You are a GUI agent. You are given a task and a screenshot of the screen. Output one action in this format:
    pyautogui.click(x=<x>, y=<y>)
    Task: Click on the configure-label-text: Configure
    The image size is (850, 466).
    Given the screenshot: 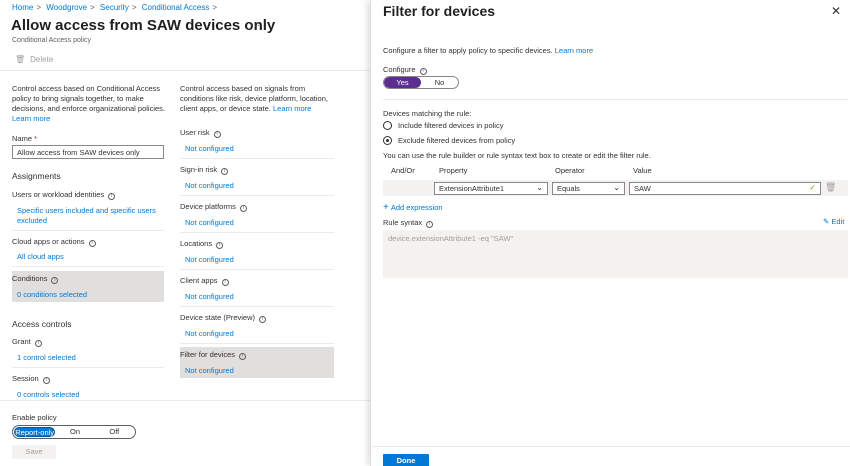 What is the action you would take?
    pyautogui.click(x=399, y=69)
    